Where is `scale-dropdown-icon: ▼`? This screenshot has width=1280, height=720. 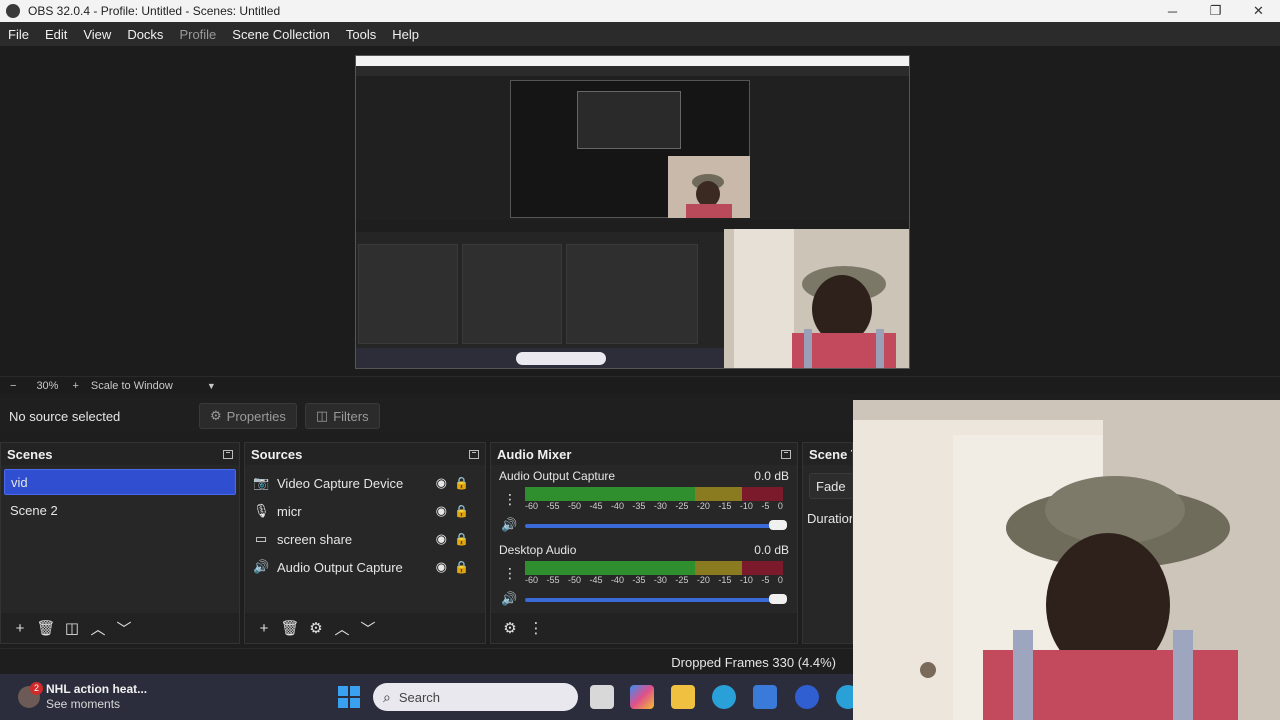 scale-dropdown-icon: ▼ is located at coordinates (211, 386).